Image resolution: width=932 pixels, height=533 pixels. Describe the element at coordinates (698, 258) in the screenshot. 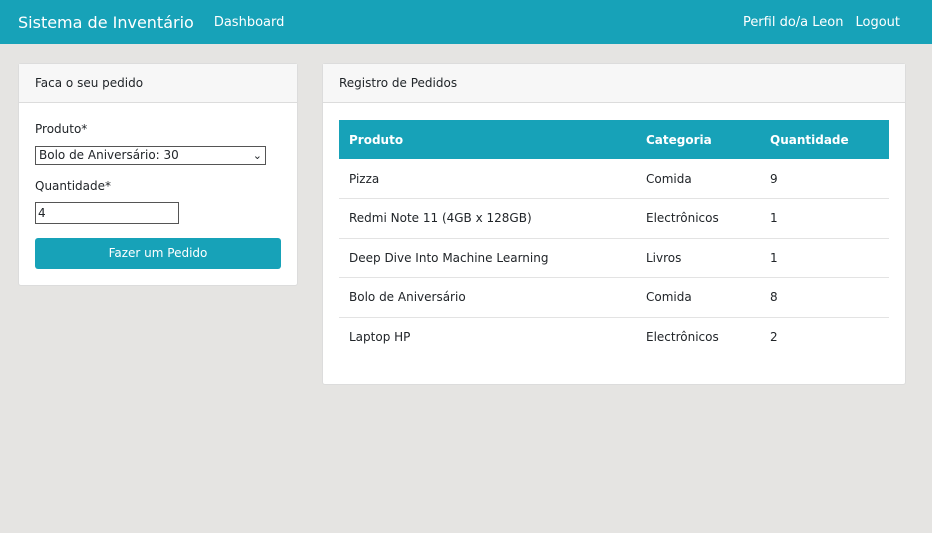

I see `cell-category: Livros` at that location.